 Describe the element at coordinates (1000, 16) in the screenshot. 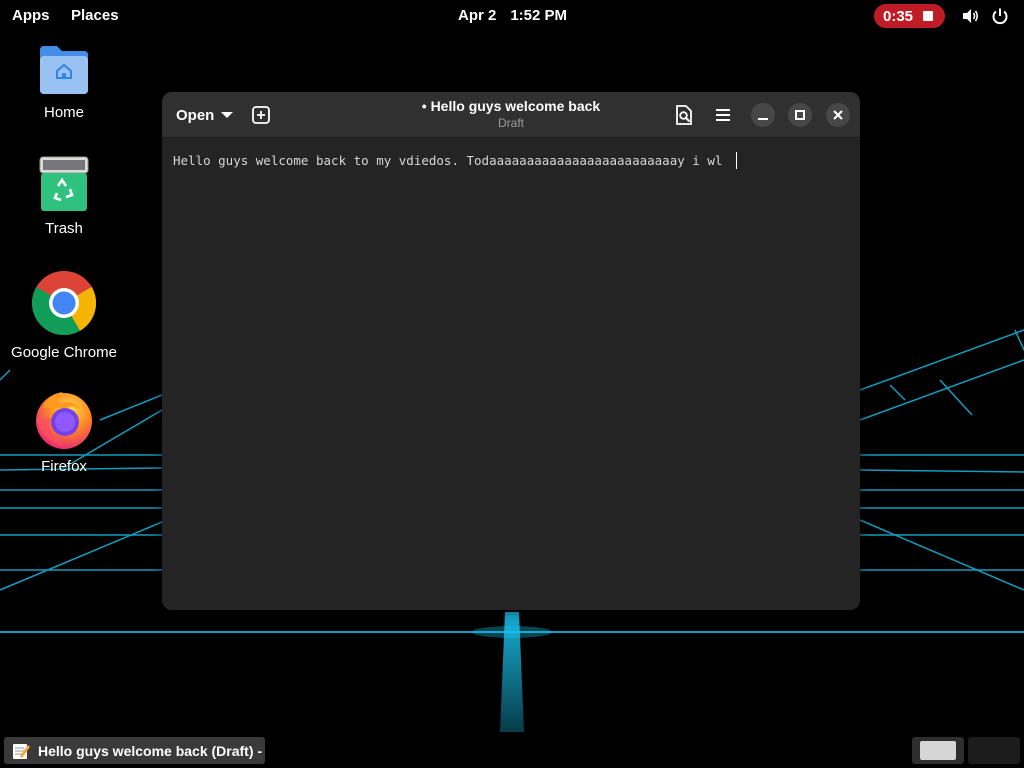

I see `power-icon` at that location.